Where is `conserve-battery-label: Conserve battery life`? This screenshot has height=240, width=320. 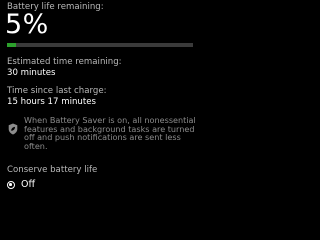 conserve-battery-label: Conserve battery life is located at coordinates (52, 170).